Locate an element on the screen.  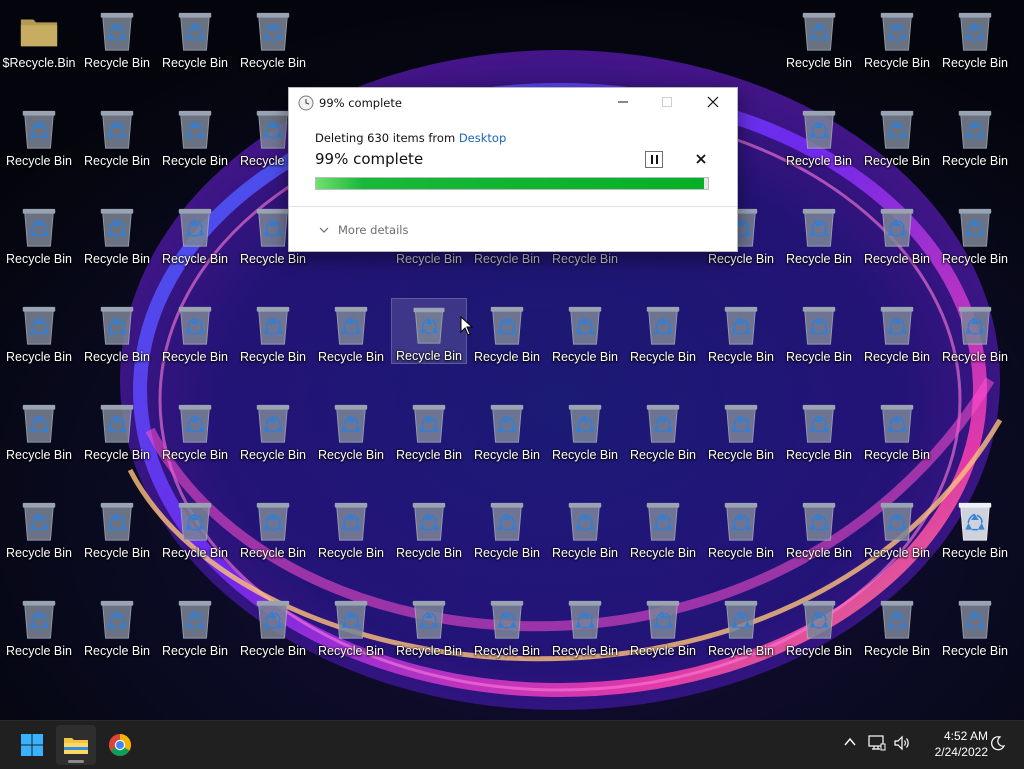
file-explorer-taskbar-button is located at coordinates (76, 745).